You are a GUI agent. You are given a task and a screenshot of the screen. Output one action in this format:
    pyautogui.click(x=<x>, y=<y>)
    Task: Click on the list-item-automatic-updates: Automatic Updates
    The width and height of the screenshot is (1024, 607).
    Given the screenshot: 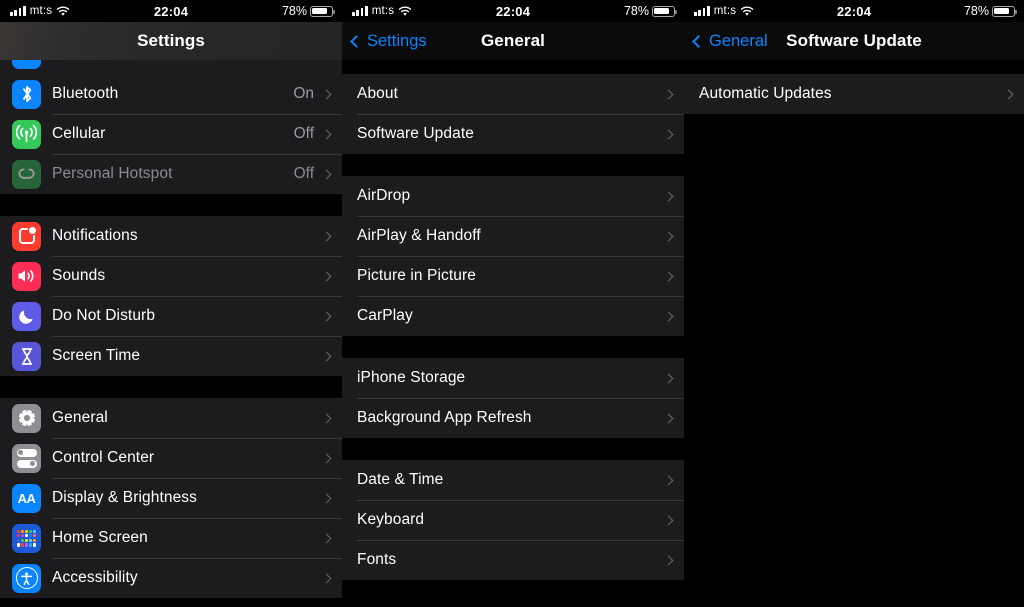 What is the action you would take?
    pyautogui.click(x=854, y=94)
    